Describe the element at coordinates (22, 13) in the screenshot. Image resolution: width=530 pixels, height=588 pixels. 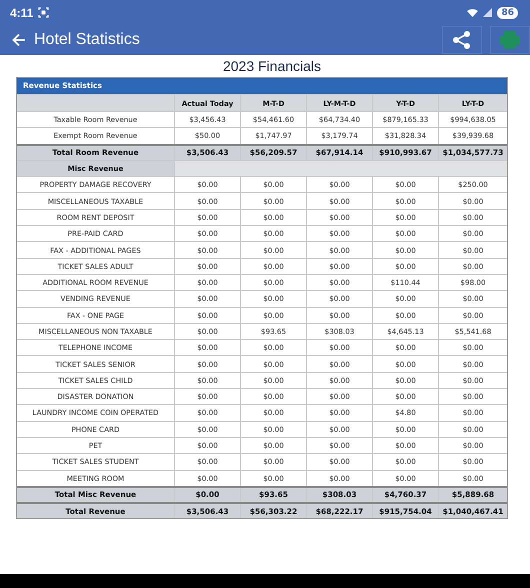
I see `status-time: 4:11` at that location.